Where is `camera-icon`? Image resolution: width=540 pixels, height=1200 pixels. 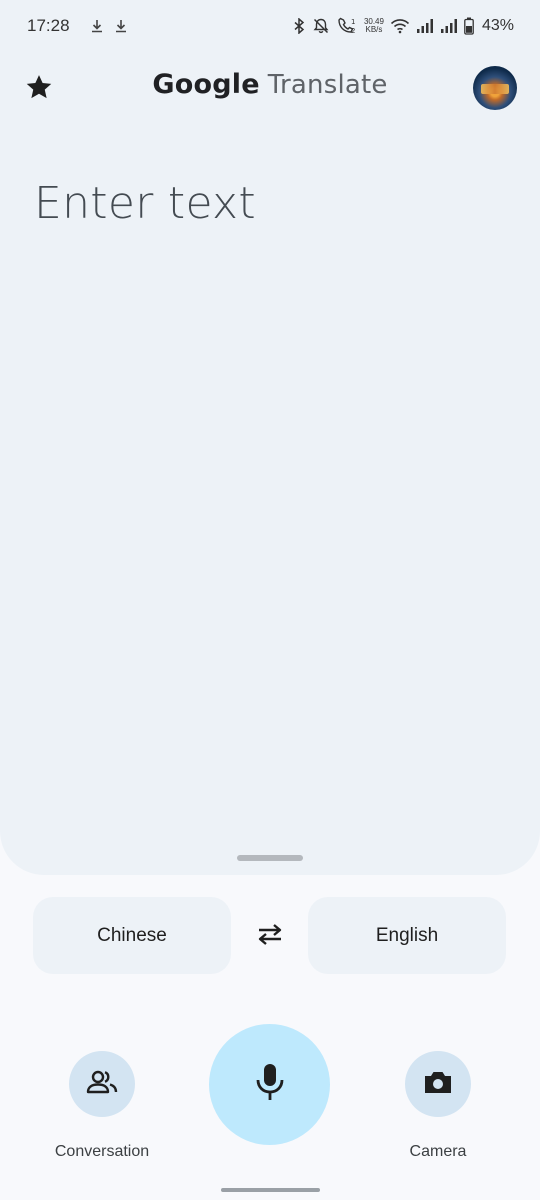
camera-icon is located at coordinates (438, 1084).